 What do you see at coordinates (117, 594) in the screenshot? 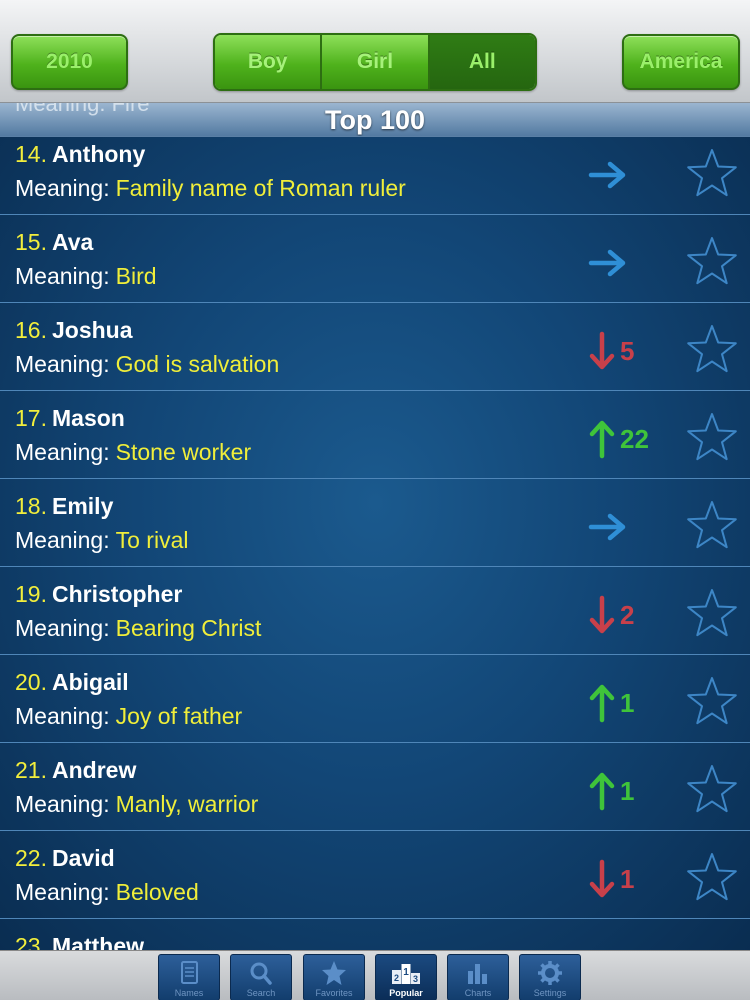
I see `baby-name: Christopher` at bounding box center [117, 594].